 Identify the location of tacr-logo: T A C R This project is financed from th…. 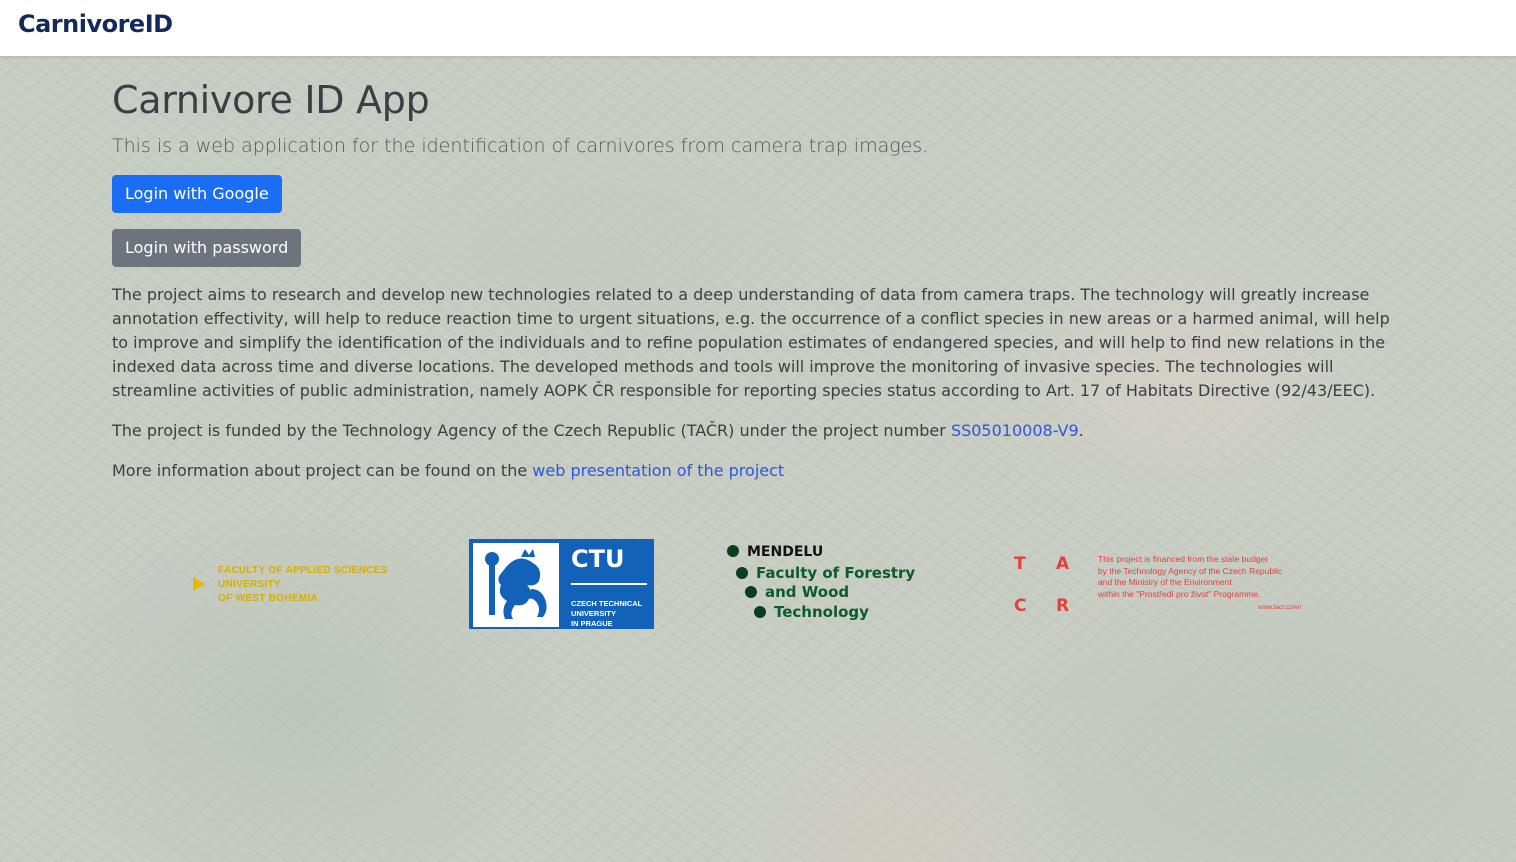
(1160, 591).